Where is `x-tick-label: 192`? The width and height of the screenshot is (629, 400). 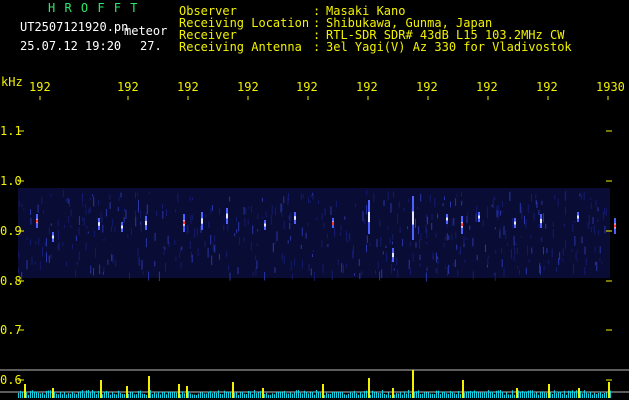 x-tick-label: 192 is located at coordinates (367, 87).